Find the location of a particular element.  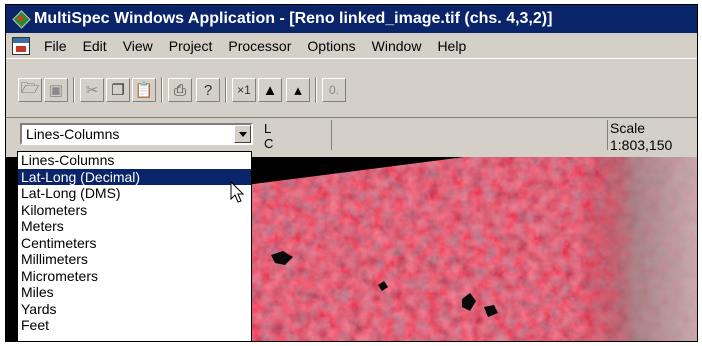

multispec-app-icon is located at coordinates (21, 19).